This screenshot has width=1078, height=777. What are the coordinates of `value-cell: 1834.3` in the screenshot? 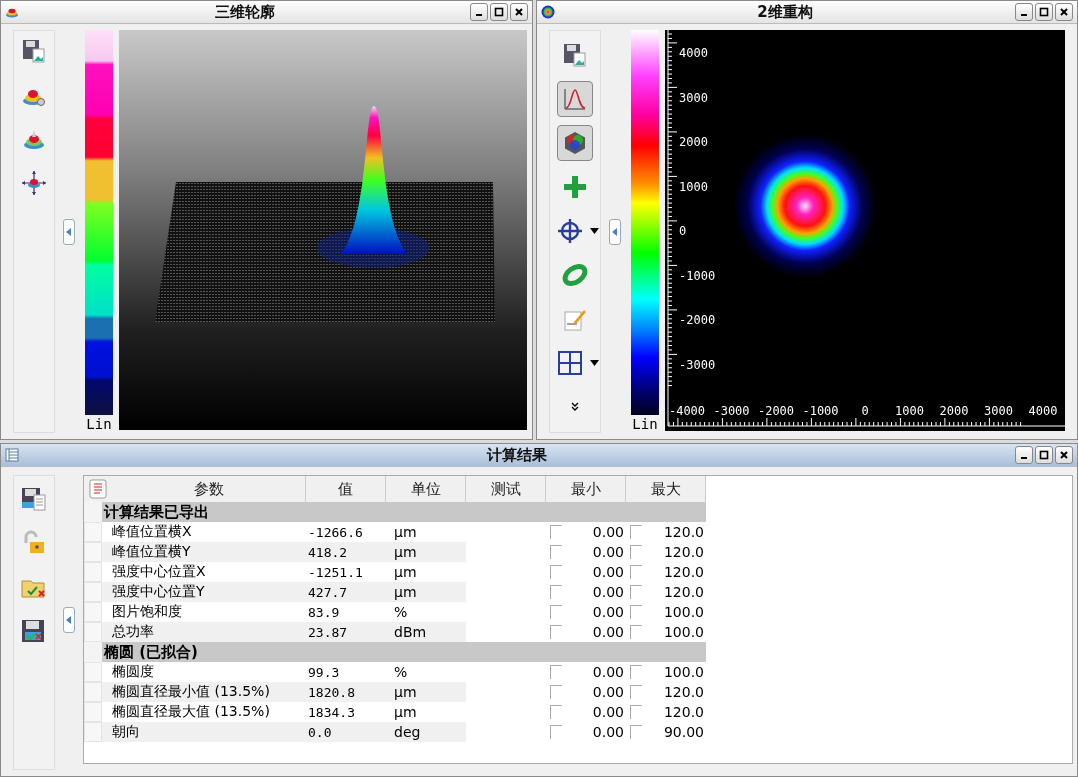 It's located at (331, 712).